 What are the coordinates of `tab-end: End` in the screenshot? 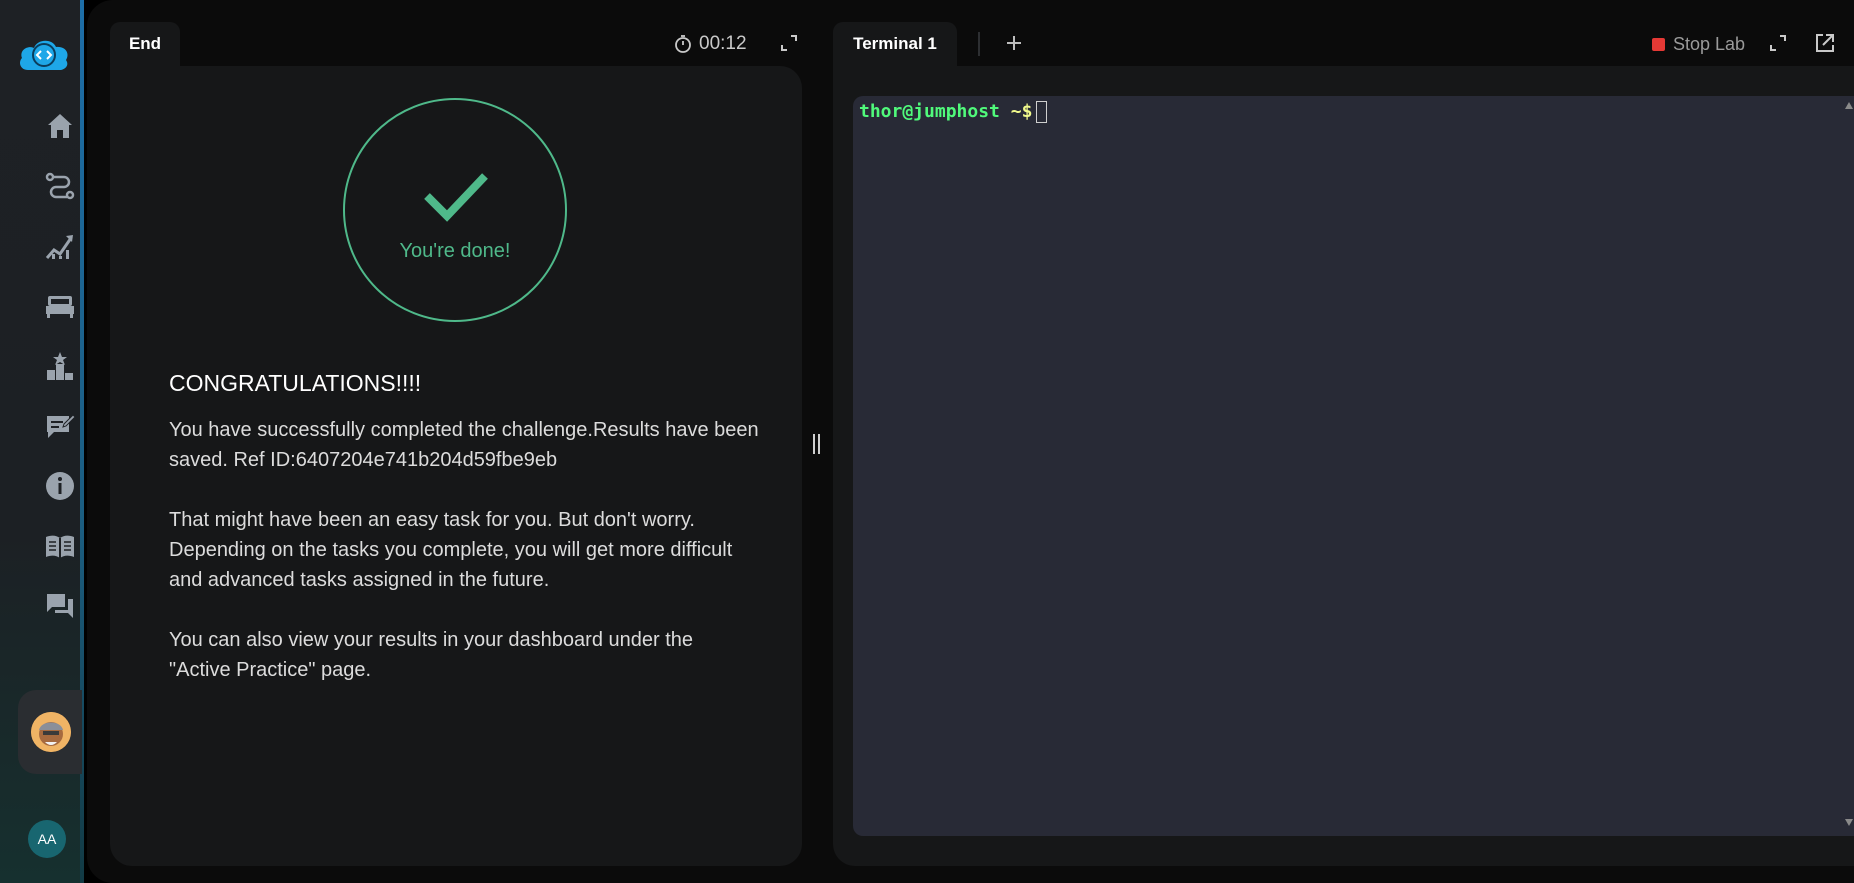 It's located at (145, 45).